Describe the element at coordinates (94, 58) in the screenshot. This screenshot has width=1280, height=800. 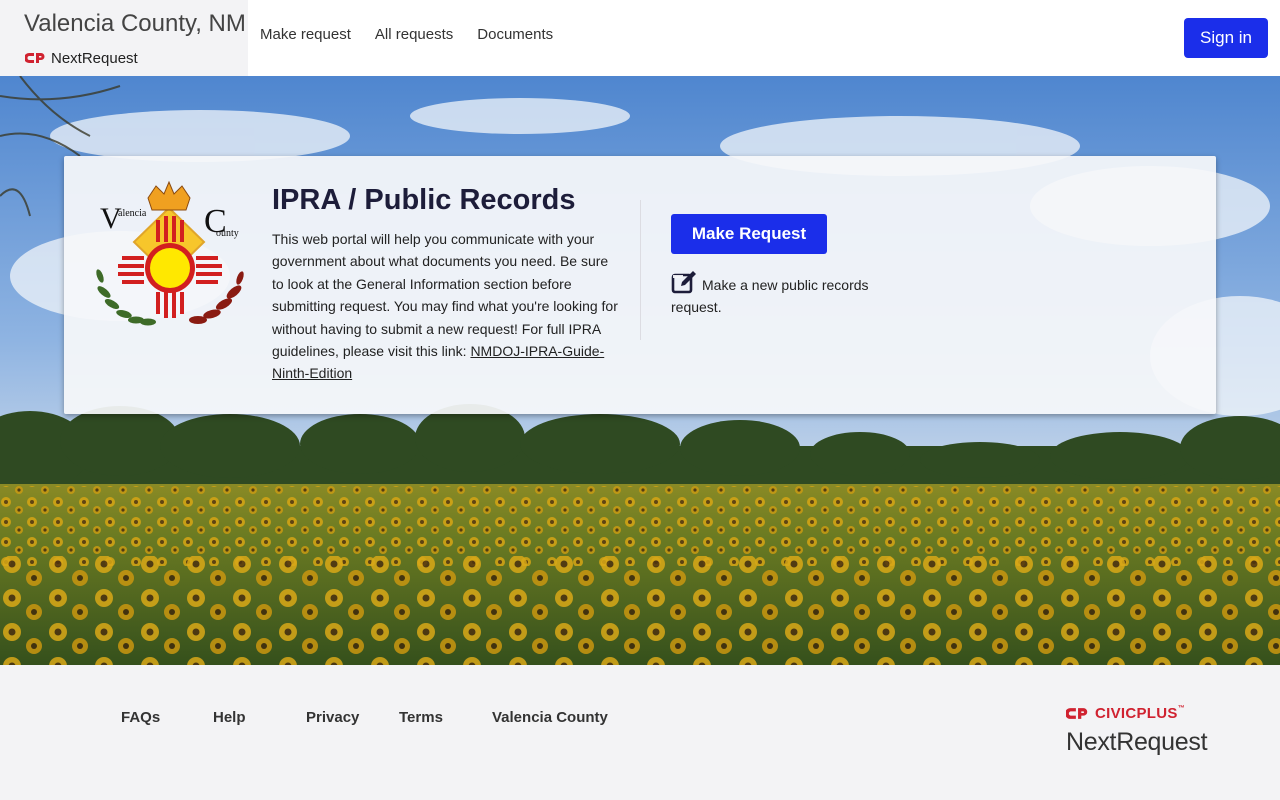
I see `product-name: NextRequest` at that location.